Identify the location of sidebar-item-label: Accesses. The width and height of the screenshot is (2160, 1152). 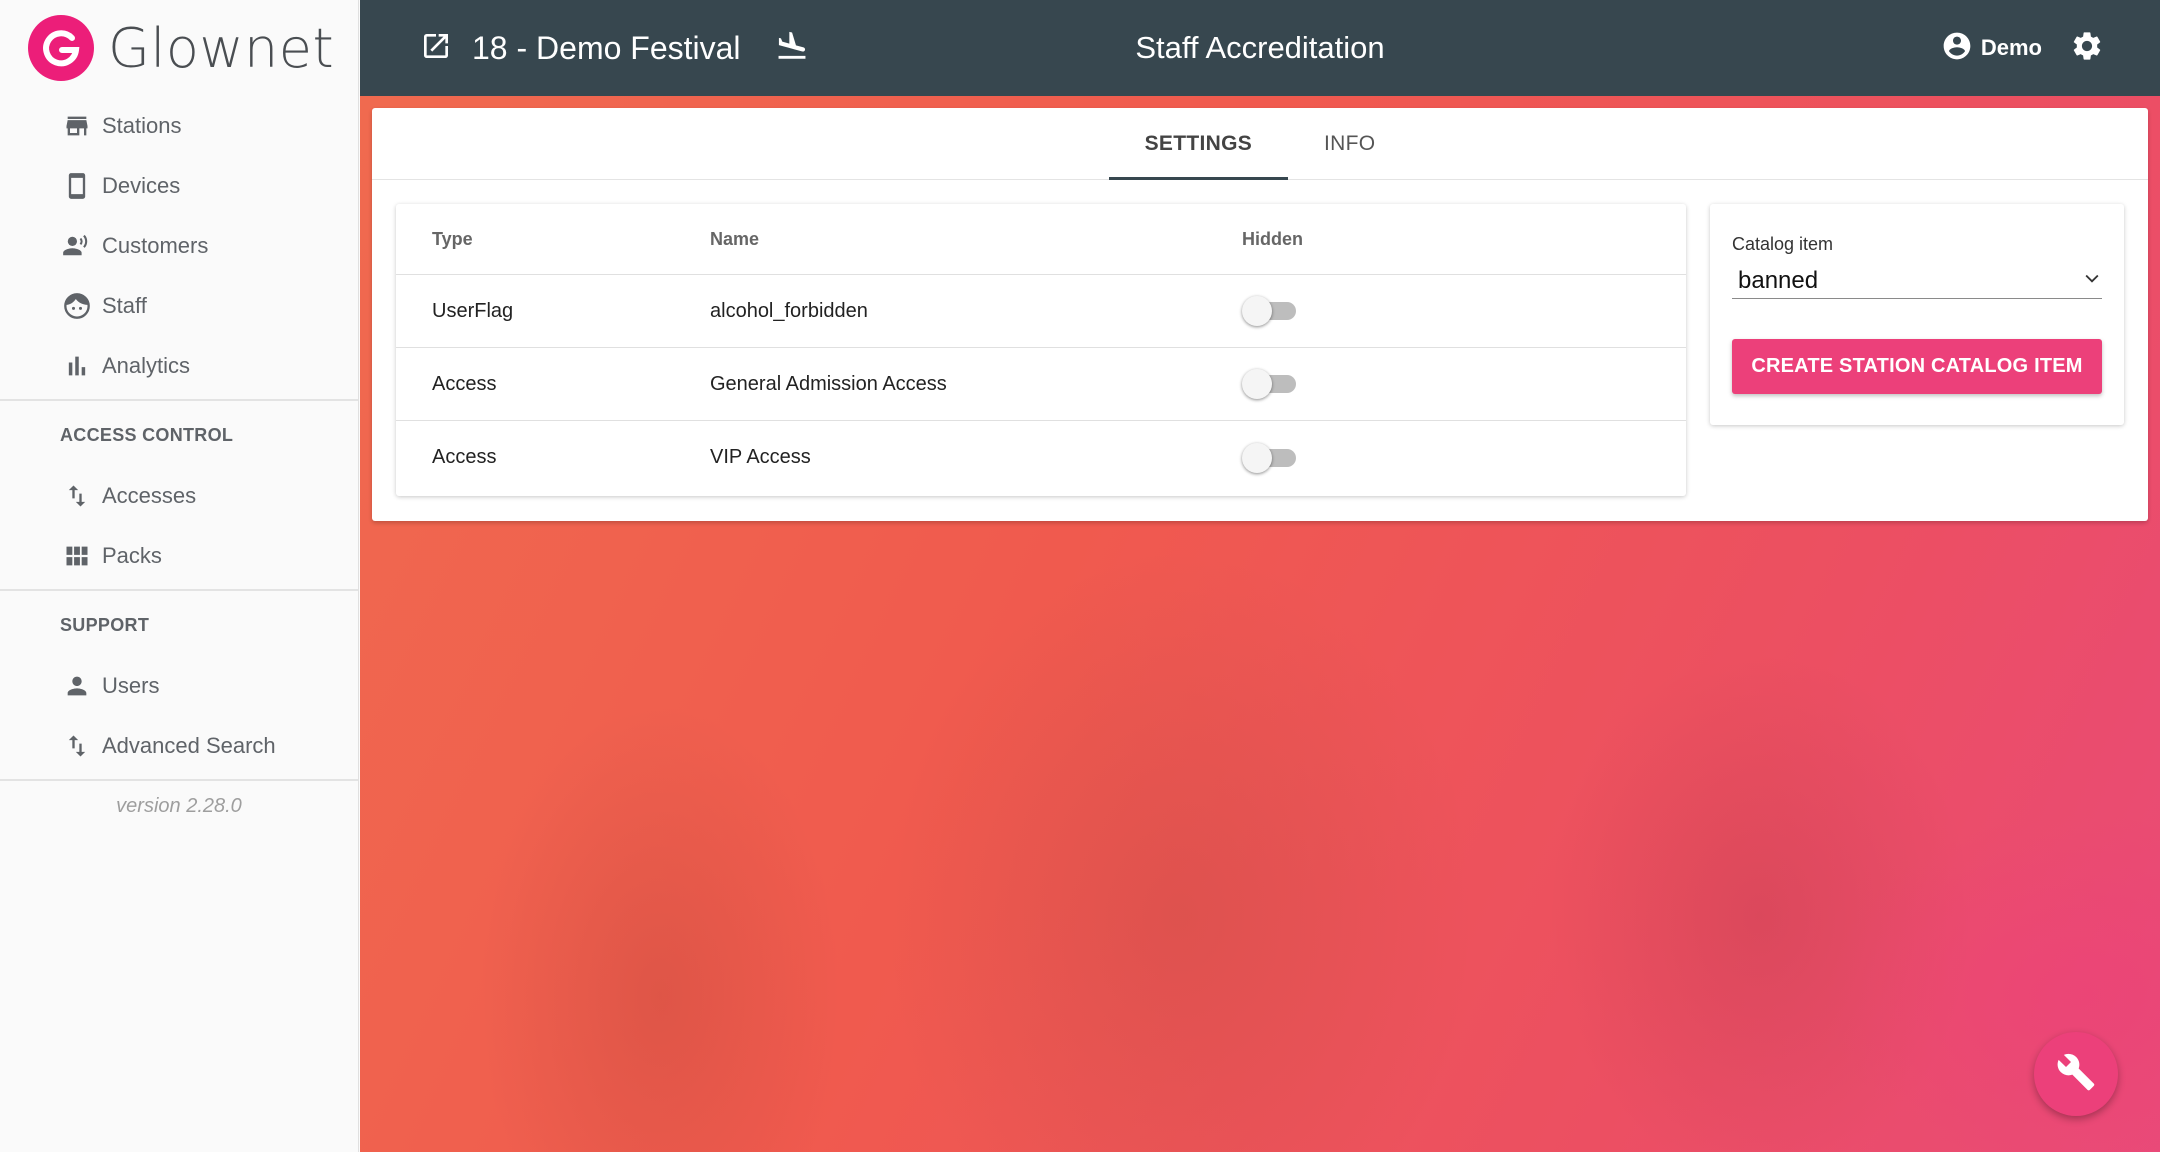
(149, 495).